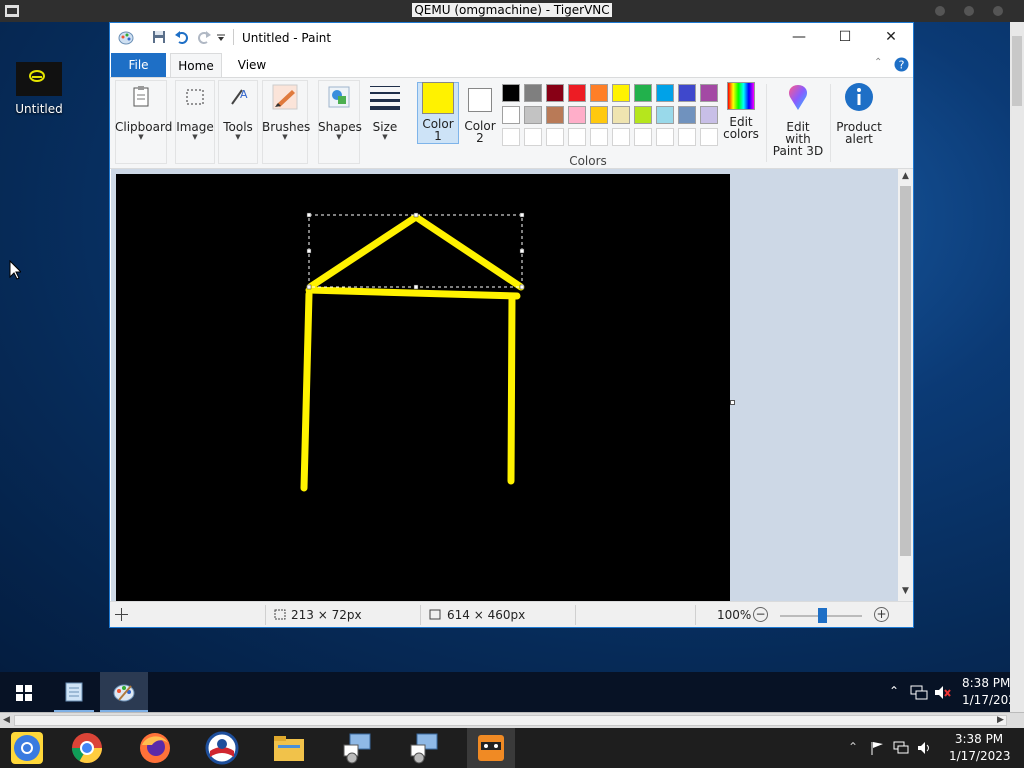 The image size is (1024, 768). Describe the element at coordinates (159, 37) in the screenshot. I see `save-icon` at that location.